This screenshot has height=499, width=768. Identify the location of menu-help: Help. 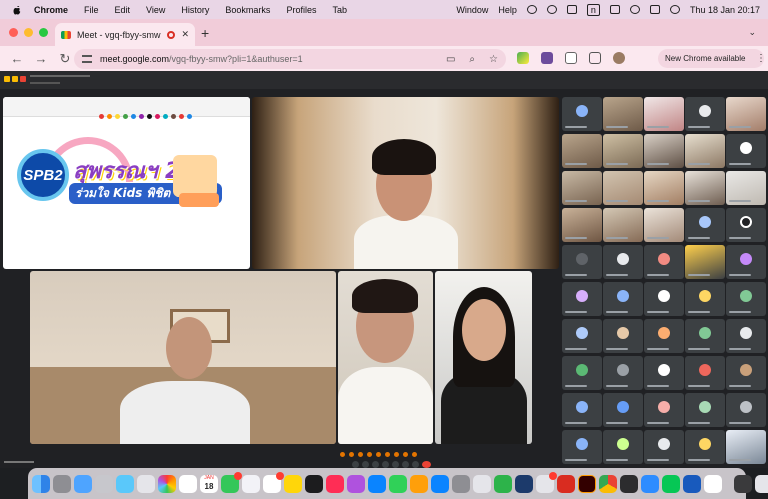
(507, 10).